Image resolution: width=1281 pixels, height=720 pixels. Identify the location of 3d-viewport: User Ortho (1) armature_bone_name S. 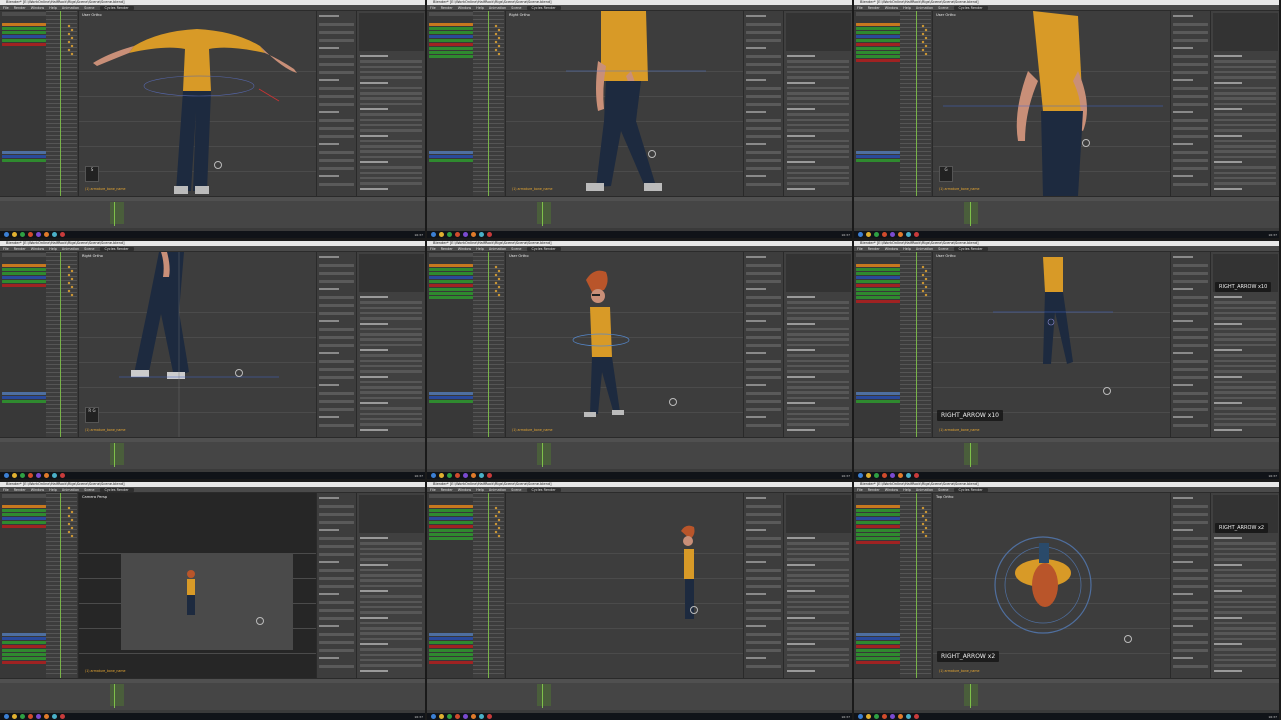
(197, 103).